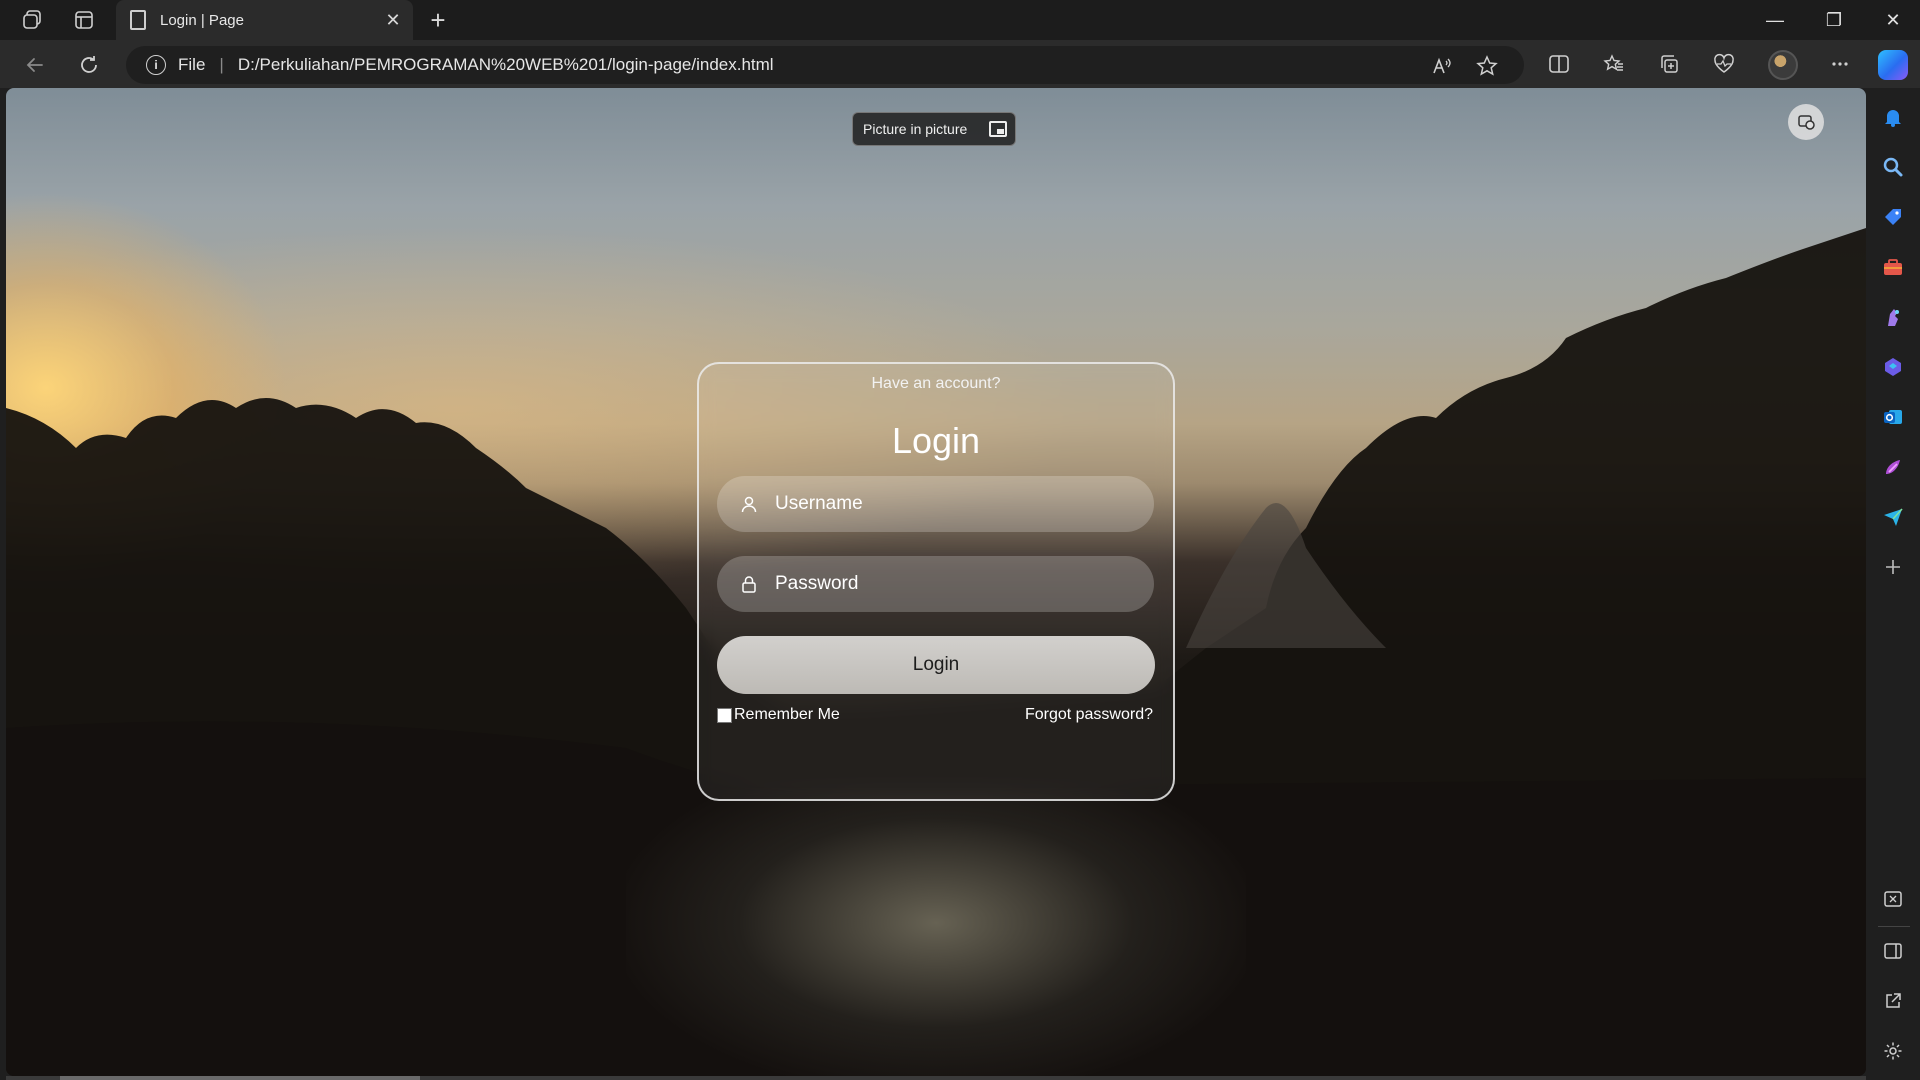 Image resolution: width=1920 pixels, height=1080 pixels. What do you see at coordinates (264, 20) in the screenshot?
I see `active-tab: Login | Page ✕` at bounding box center [264, 20].